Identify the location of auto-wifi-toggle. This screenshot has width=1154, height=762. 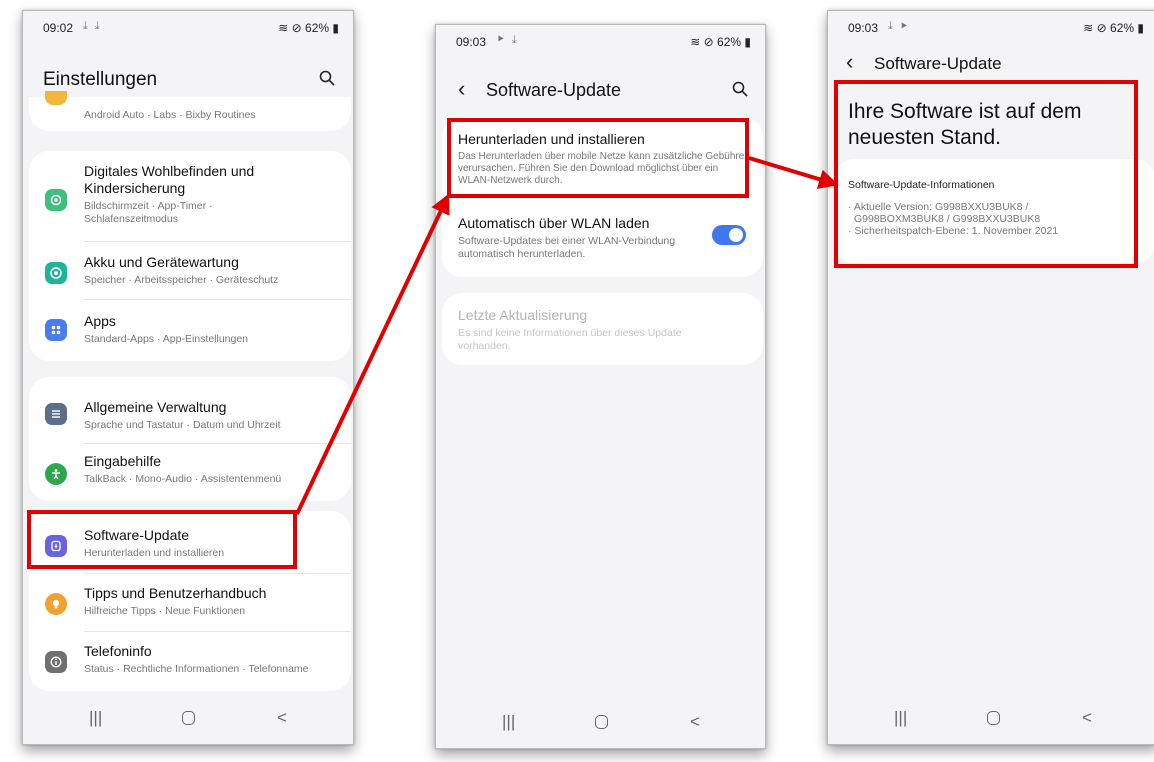
(729, 235).